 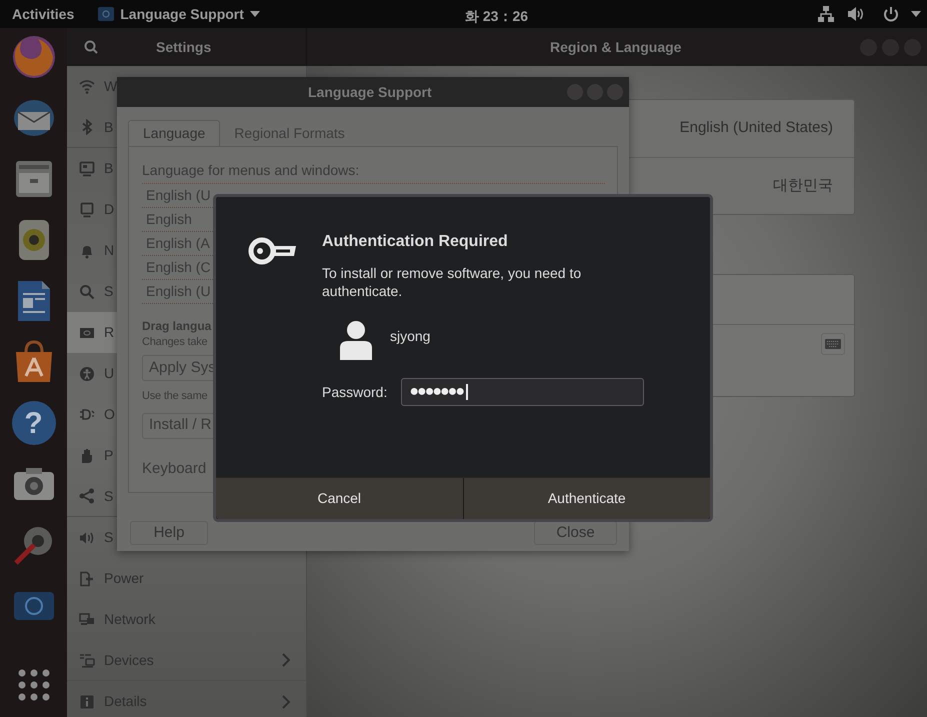 What do you see at coordinates (415, 242) in the screenshot?
I see `dialog-title: Authentication Required` at bounding box center [415, 242].